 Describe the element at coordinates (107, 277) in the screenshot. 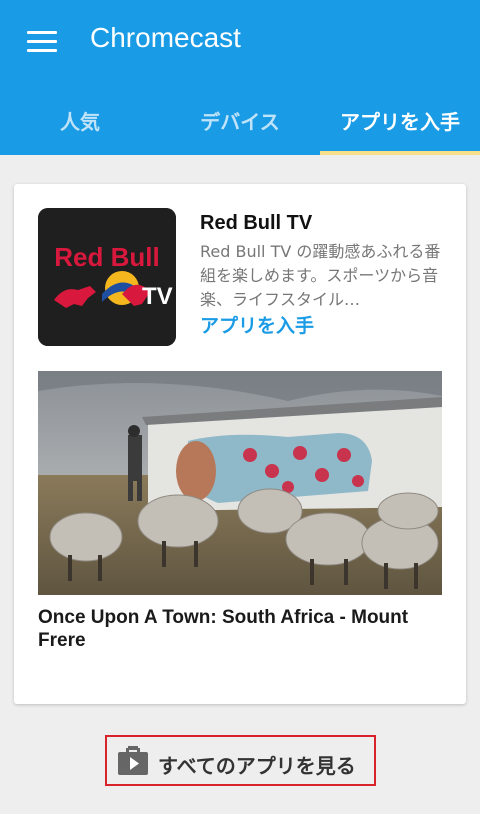

I see `red-bull-tv-app-icon: Red Bull TV` at that location.